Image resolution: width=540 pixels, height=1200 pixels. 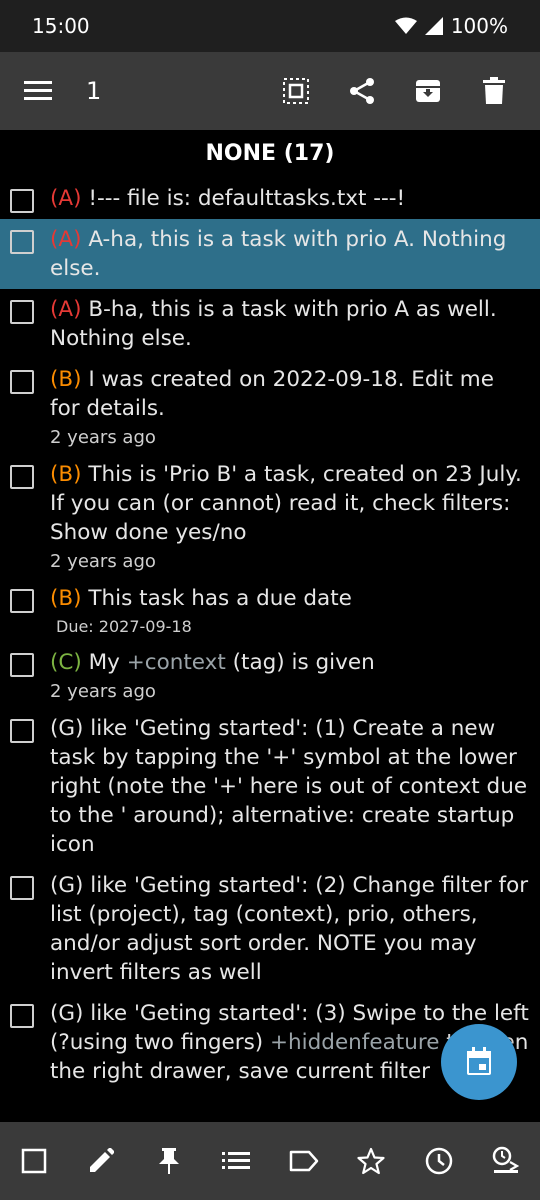 I want to click on task-text: (C) My +context (tag) is given, so click(x=290, y=662).